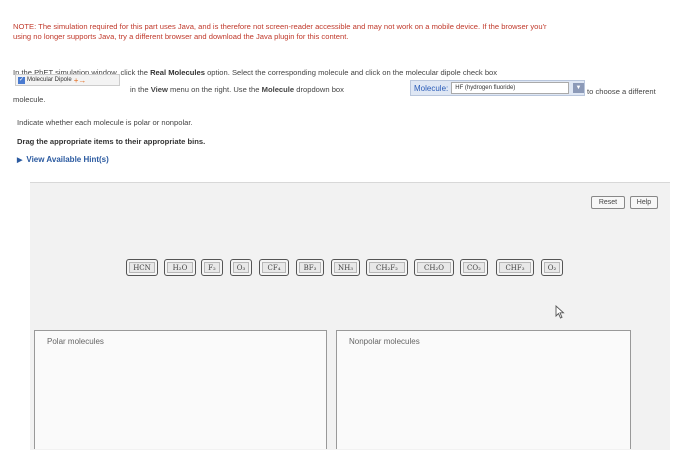 This screenshot has width=700, height=450. Describe the element at coordinates (75, 341) in the screenshot. I see `polar-bin-title: Polar molecules` at that location.